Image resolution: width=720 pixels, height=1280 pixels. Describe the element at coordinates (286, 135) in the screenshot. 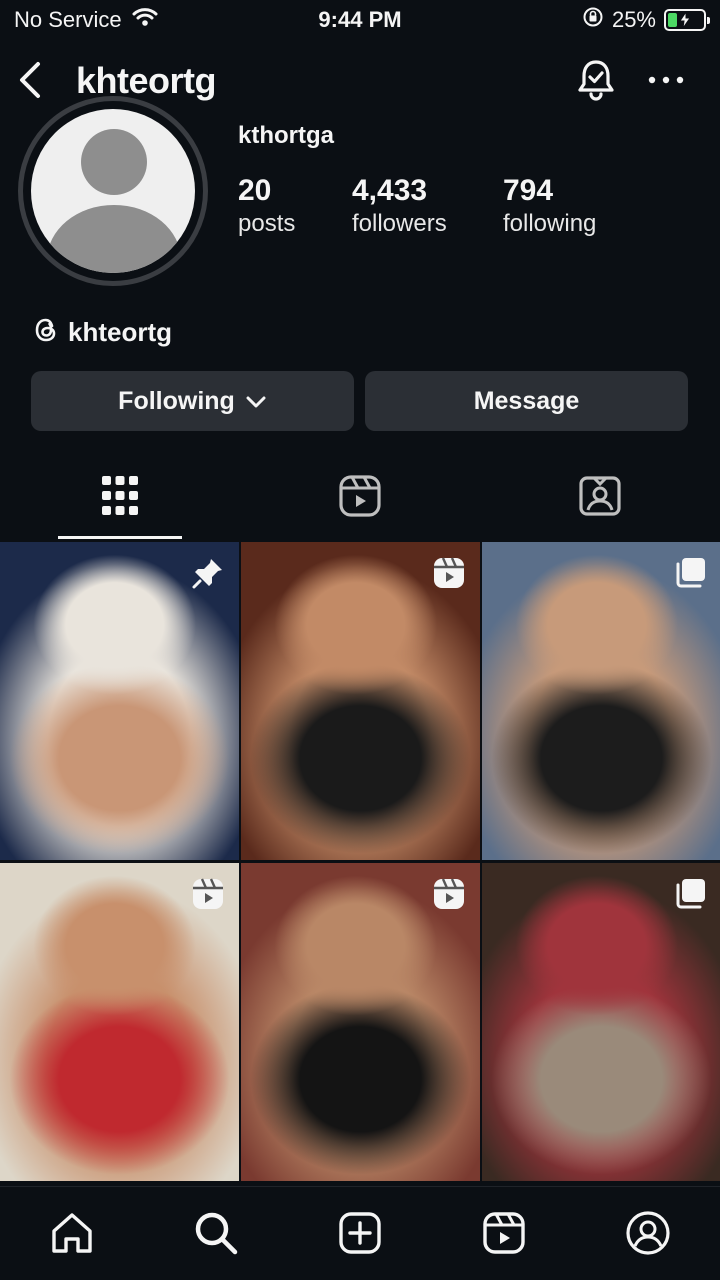

I see `display-name: kthortga` at that location.